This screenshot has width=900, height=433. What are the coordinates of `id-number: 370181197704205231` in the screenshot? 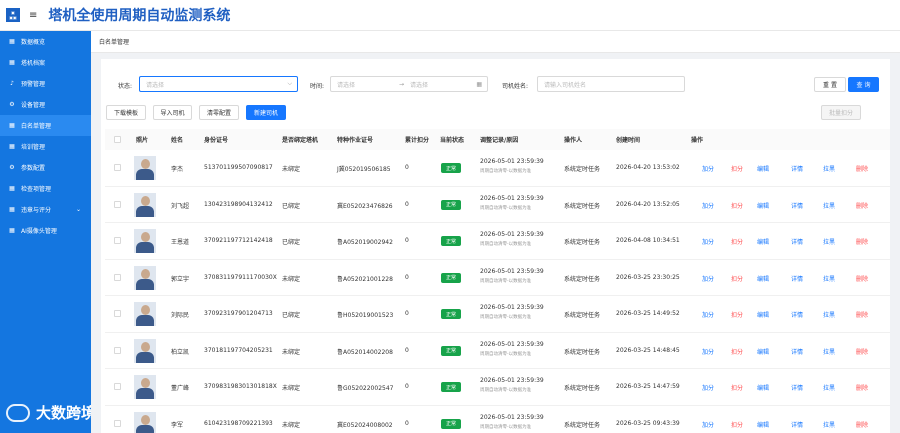 It's located at (238, 350).